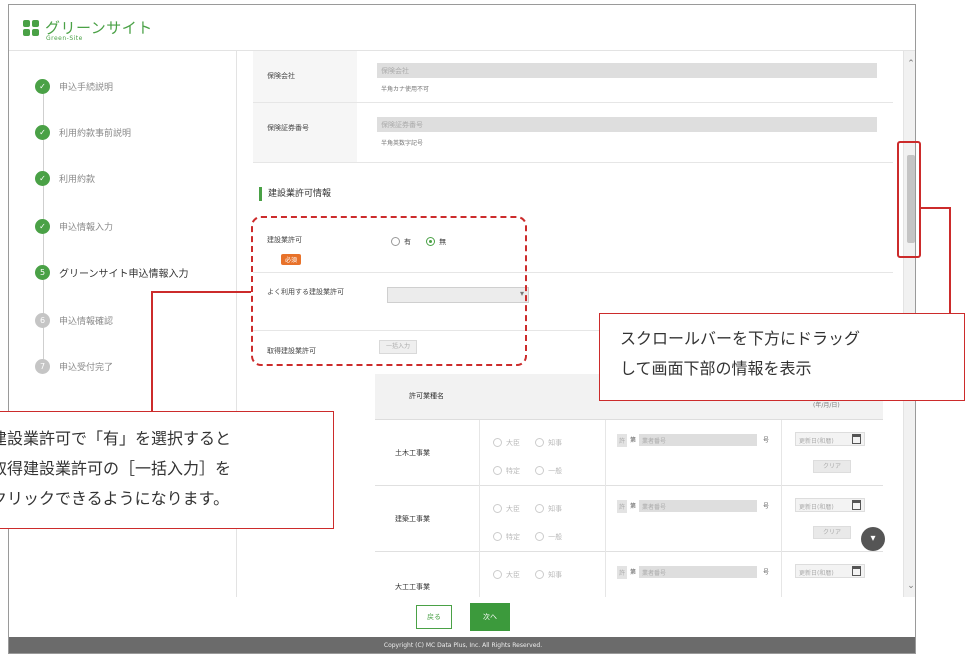 This screenshot has width=965, height=656. Describe the element at coordinates (909, 199) in the screenshot. I see `highlight-scrollbar-box` at that location.